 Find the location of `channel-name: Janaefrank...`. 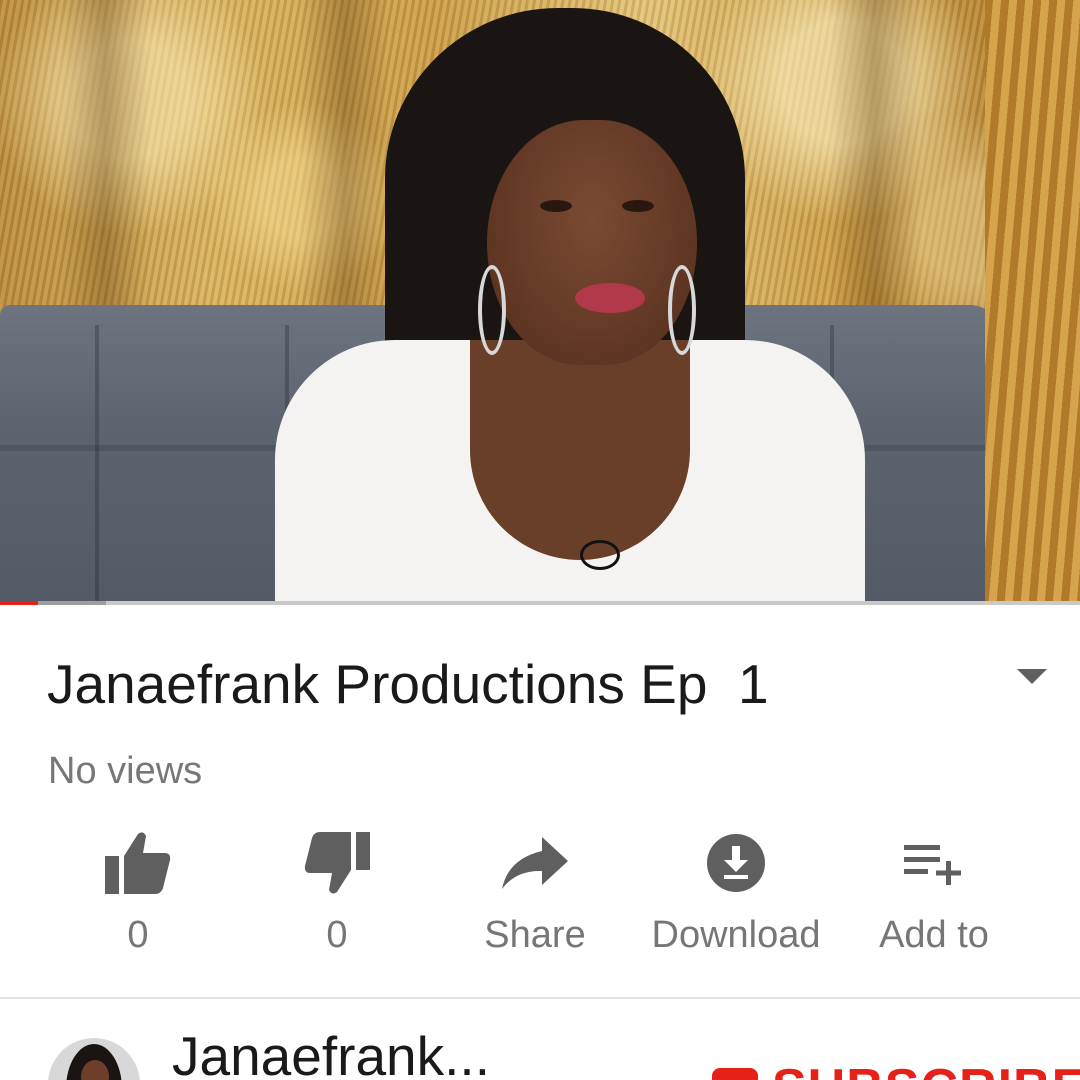

channel-name: Janaefrank... is located at coordinates (331, 1050).